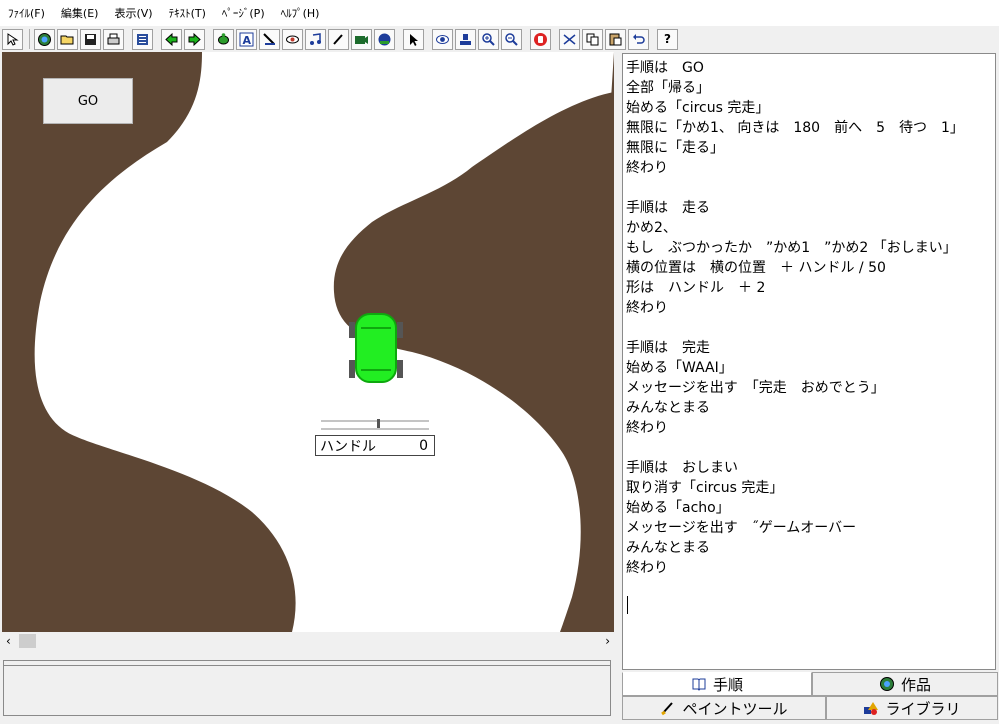 This screenshot has height=724, width=999. I want to click on globe-icon, so click(44, 39).